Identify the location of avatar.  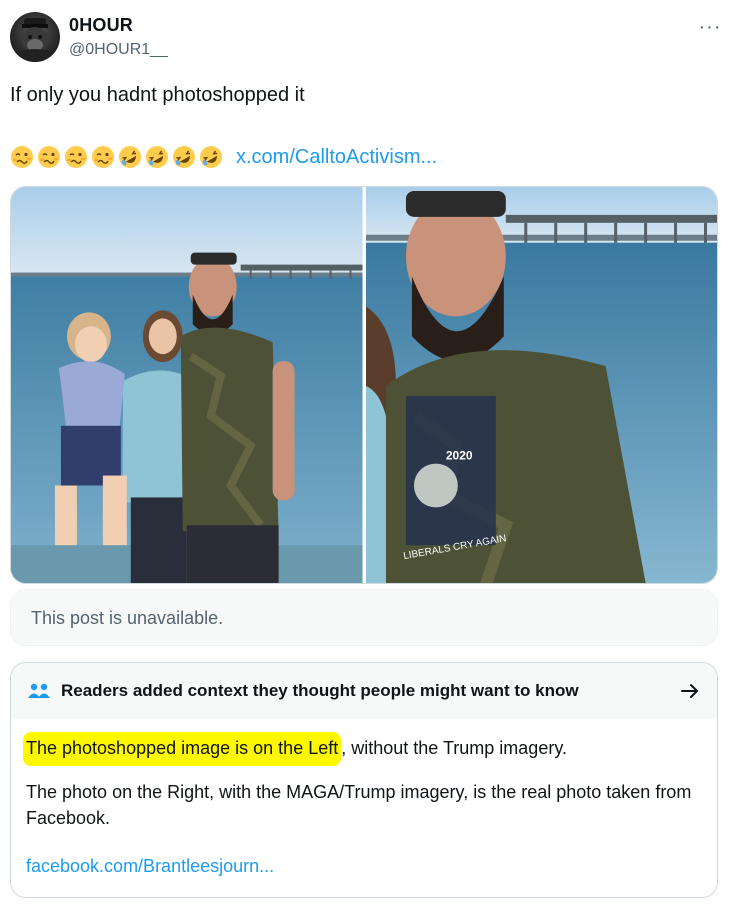
(35, 37).